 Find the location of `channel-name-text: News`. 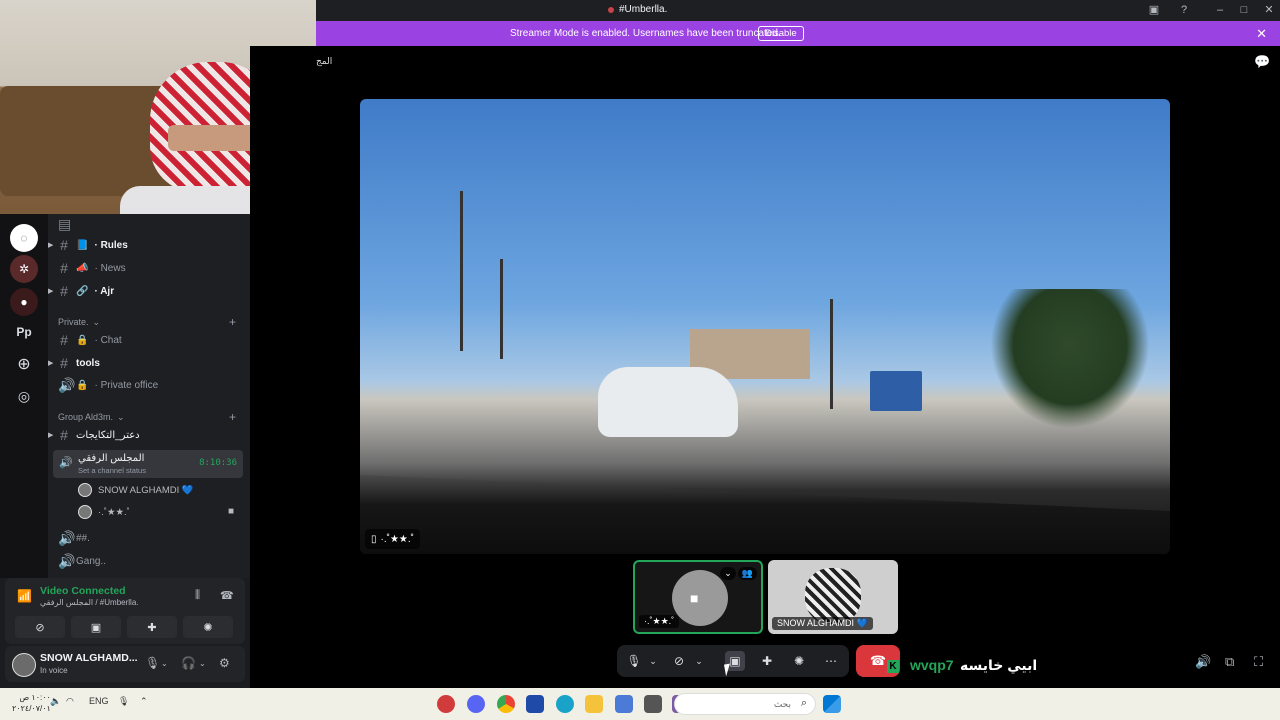

channel-name-text: News is located at coordinates (113, 268).